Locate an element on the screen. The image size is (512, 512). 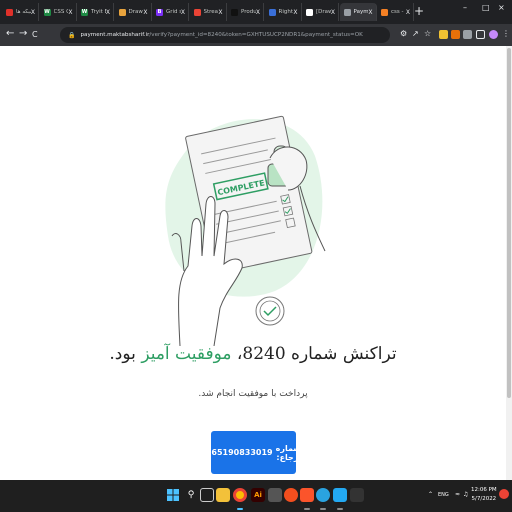
maximize-button: □ is located at coordinates (486, 7).